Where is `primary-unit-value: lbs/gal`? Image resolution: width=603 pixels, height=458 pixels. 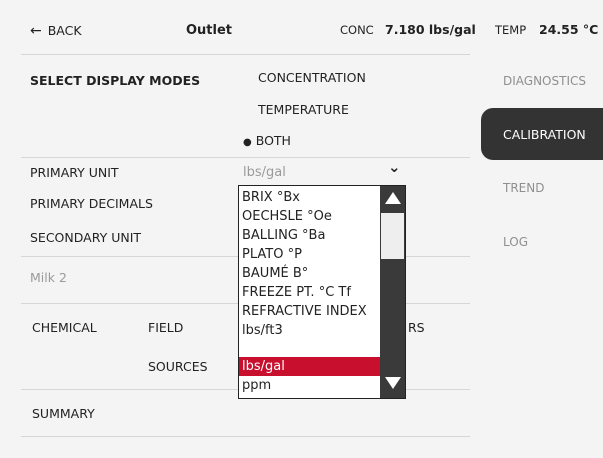 primary-unit-value: lbs/gal is located at coordinates (264, 172).